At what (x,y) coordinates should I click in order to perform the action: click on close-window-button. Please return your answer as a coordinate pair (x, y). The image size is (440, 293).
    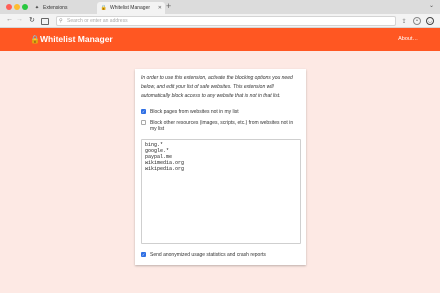
    Looking at the image, I should click on (9, 7).